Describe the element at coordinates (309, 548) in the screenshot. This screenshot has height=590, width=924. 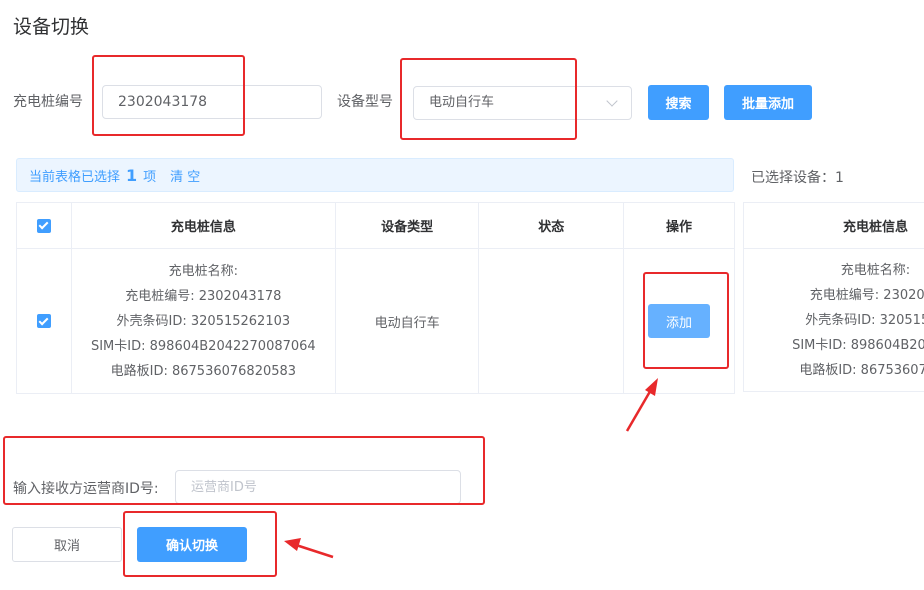
I see `arrow-to-confirm-icon` at that location.